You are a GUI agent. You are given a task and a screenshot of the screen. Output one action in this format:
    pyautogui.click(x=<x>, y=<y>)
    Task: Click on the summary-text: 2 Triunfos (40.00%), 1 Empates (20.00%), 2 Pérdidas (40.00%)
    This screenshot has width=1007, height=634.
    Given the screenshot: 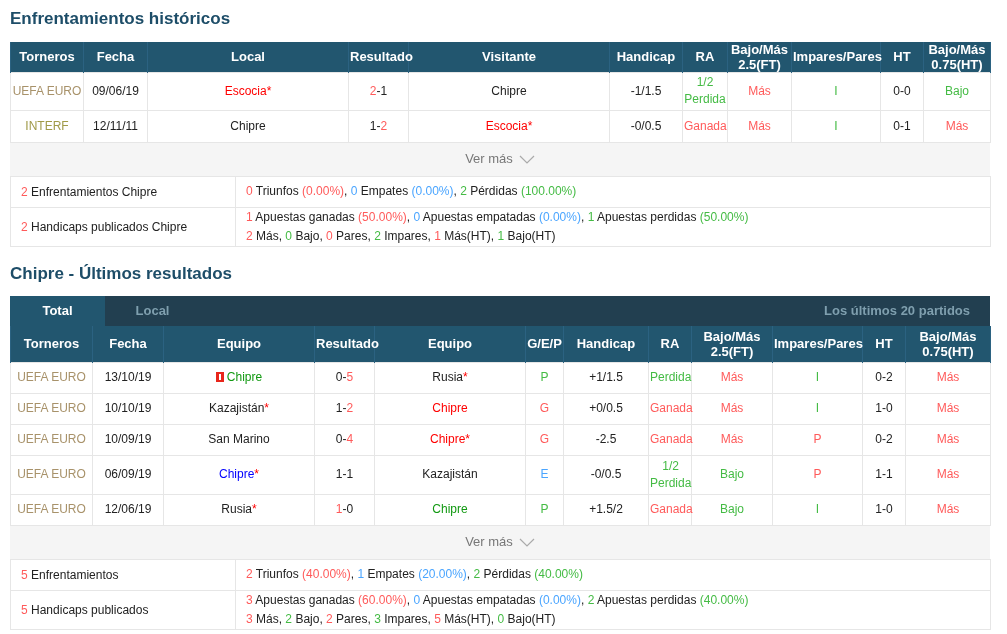 What is the action you would take?
    pyautogui.click(x=414, y=574)
    